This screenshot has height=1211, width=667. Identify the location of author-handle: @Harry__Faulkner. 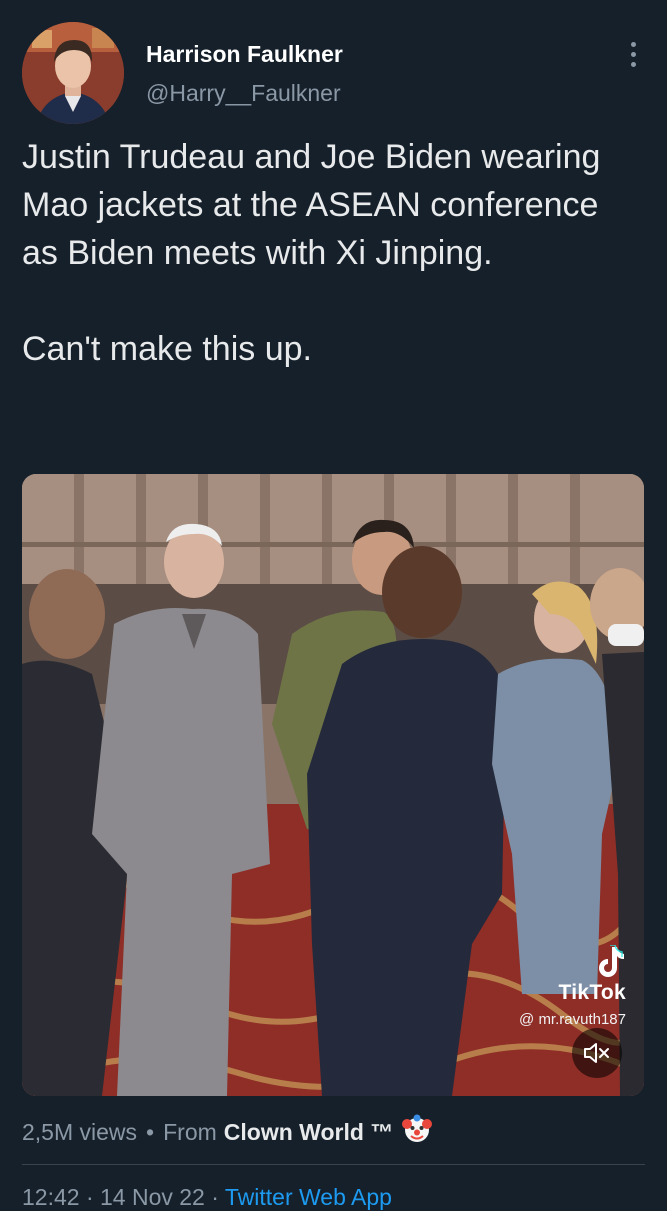
(243, 93).